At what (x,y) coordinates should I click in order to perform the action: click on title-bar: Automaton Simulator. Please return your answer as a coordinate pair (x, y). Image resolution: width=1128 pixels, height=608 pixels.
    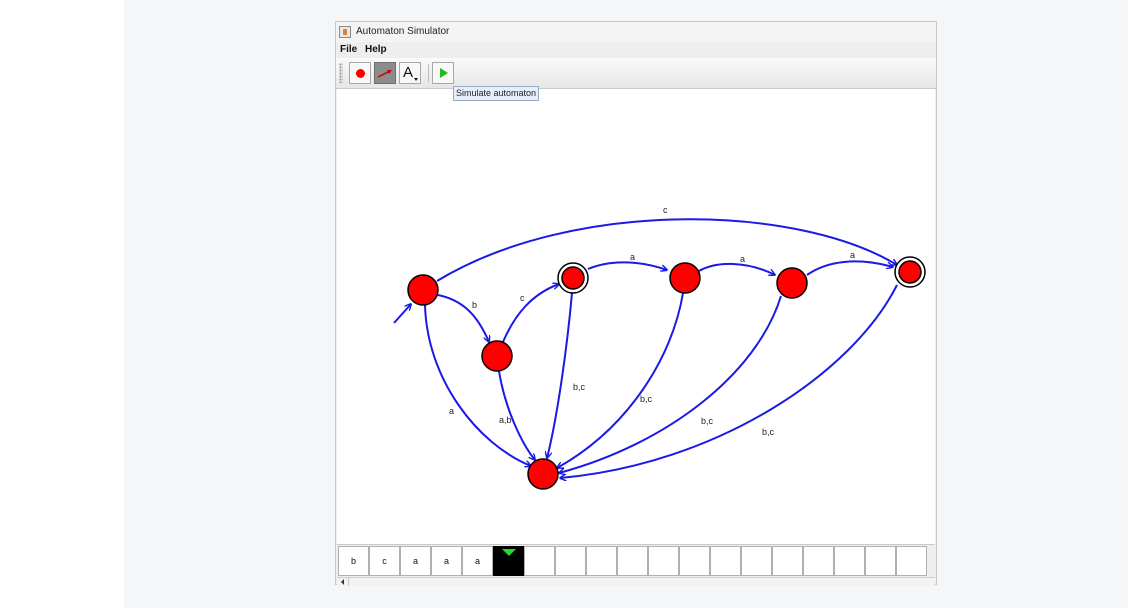
    Looking at the image, I should click on (636, 32).